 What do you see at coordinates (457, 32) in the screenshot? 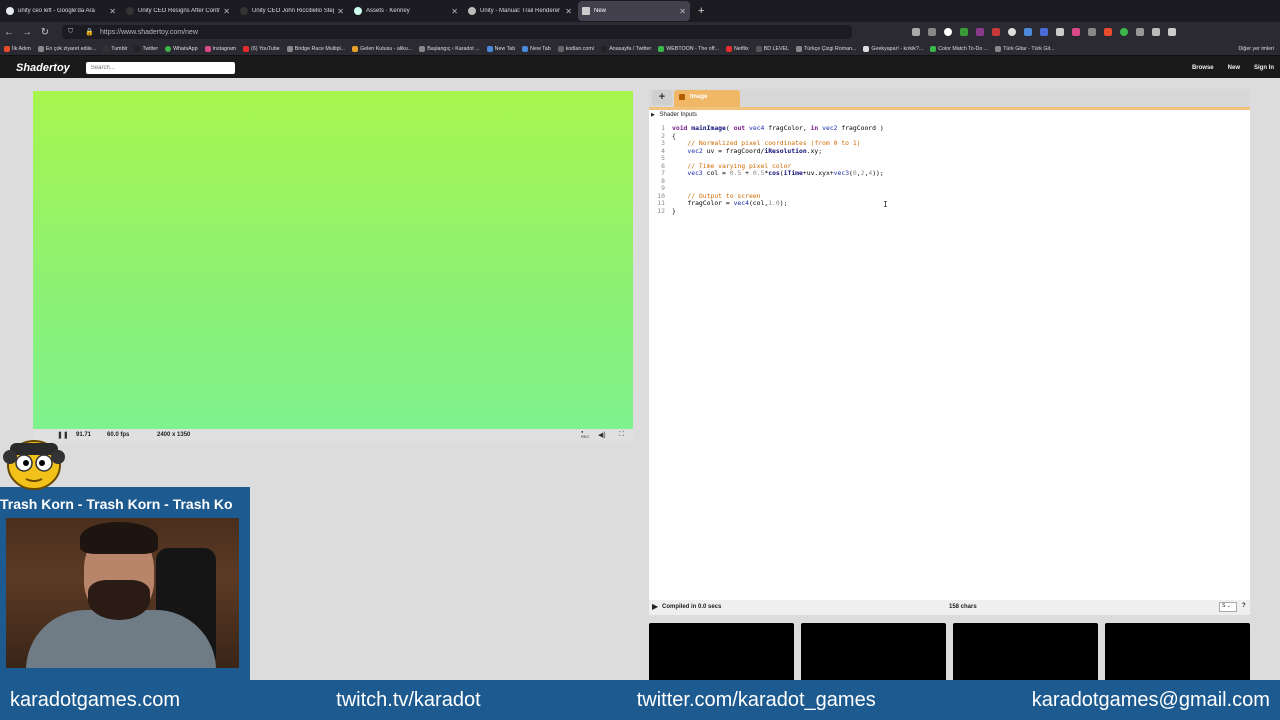
I see `address-bar: ⛉ 🔒 https://www.shadertoy.com/new` at bounding box center [457, 32].